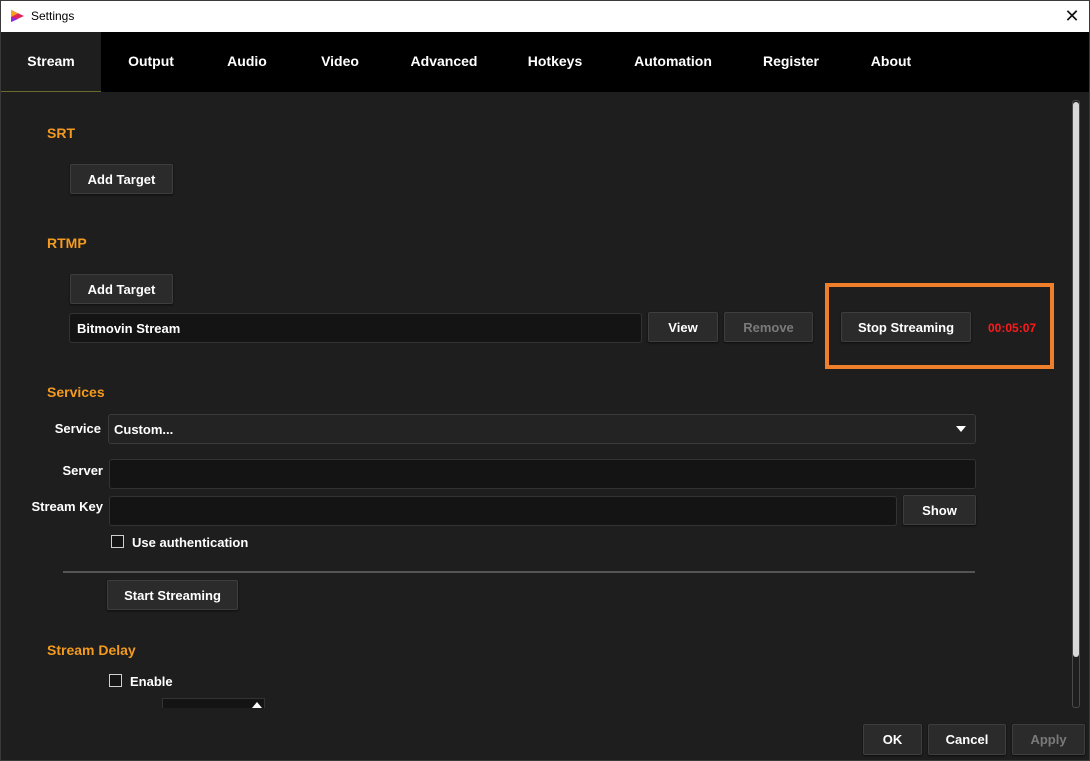  What do you see at coordinates (67, 243) in the screenshot?
I see `rtmp-heading: RTMP` at bounding box center [67, 243].